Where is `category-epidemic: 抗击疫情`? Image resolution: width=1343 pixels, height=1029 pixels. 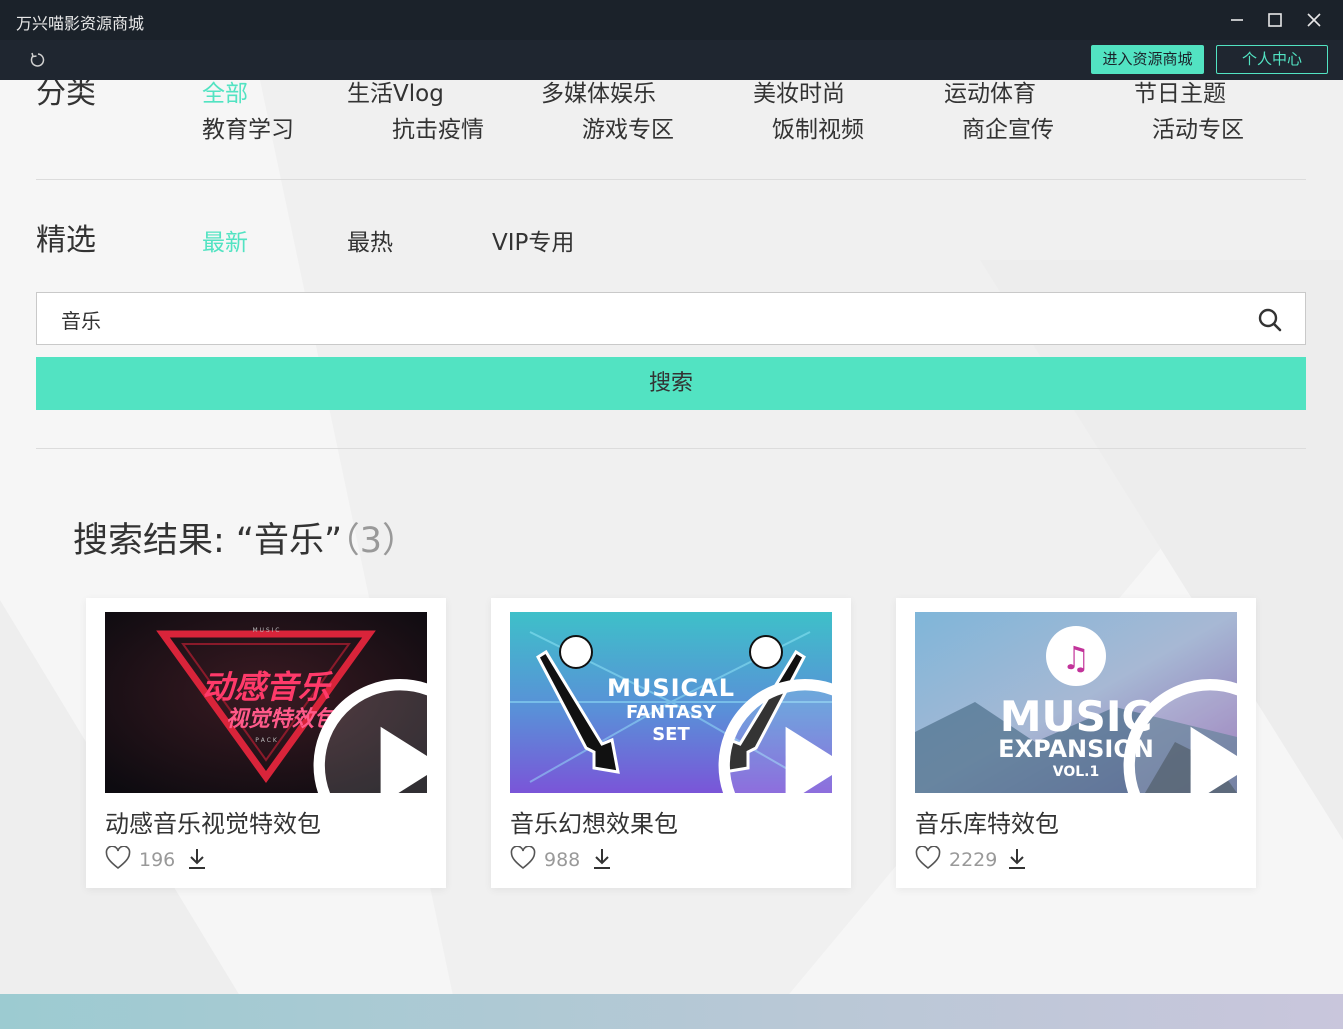 category-epidemic: 抗击疫情 is located at coordinates (438, 127).